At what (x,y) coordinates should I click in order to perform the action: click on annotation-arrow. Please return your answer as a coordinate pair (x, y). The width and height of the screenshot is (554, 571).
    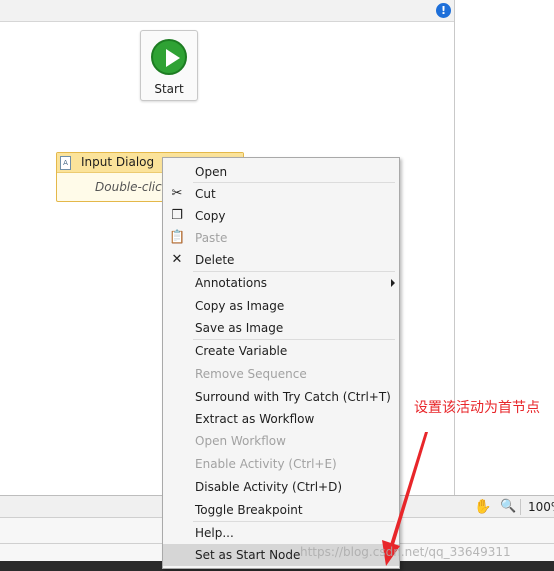
    Looking at the image, I should click on (405, 499).